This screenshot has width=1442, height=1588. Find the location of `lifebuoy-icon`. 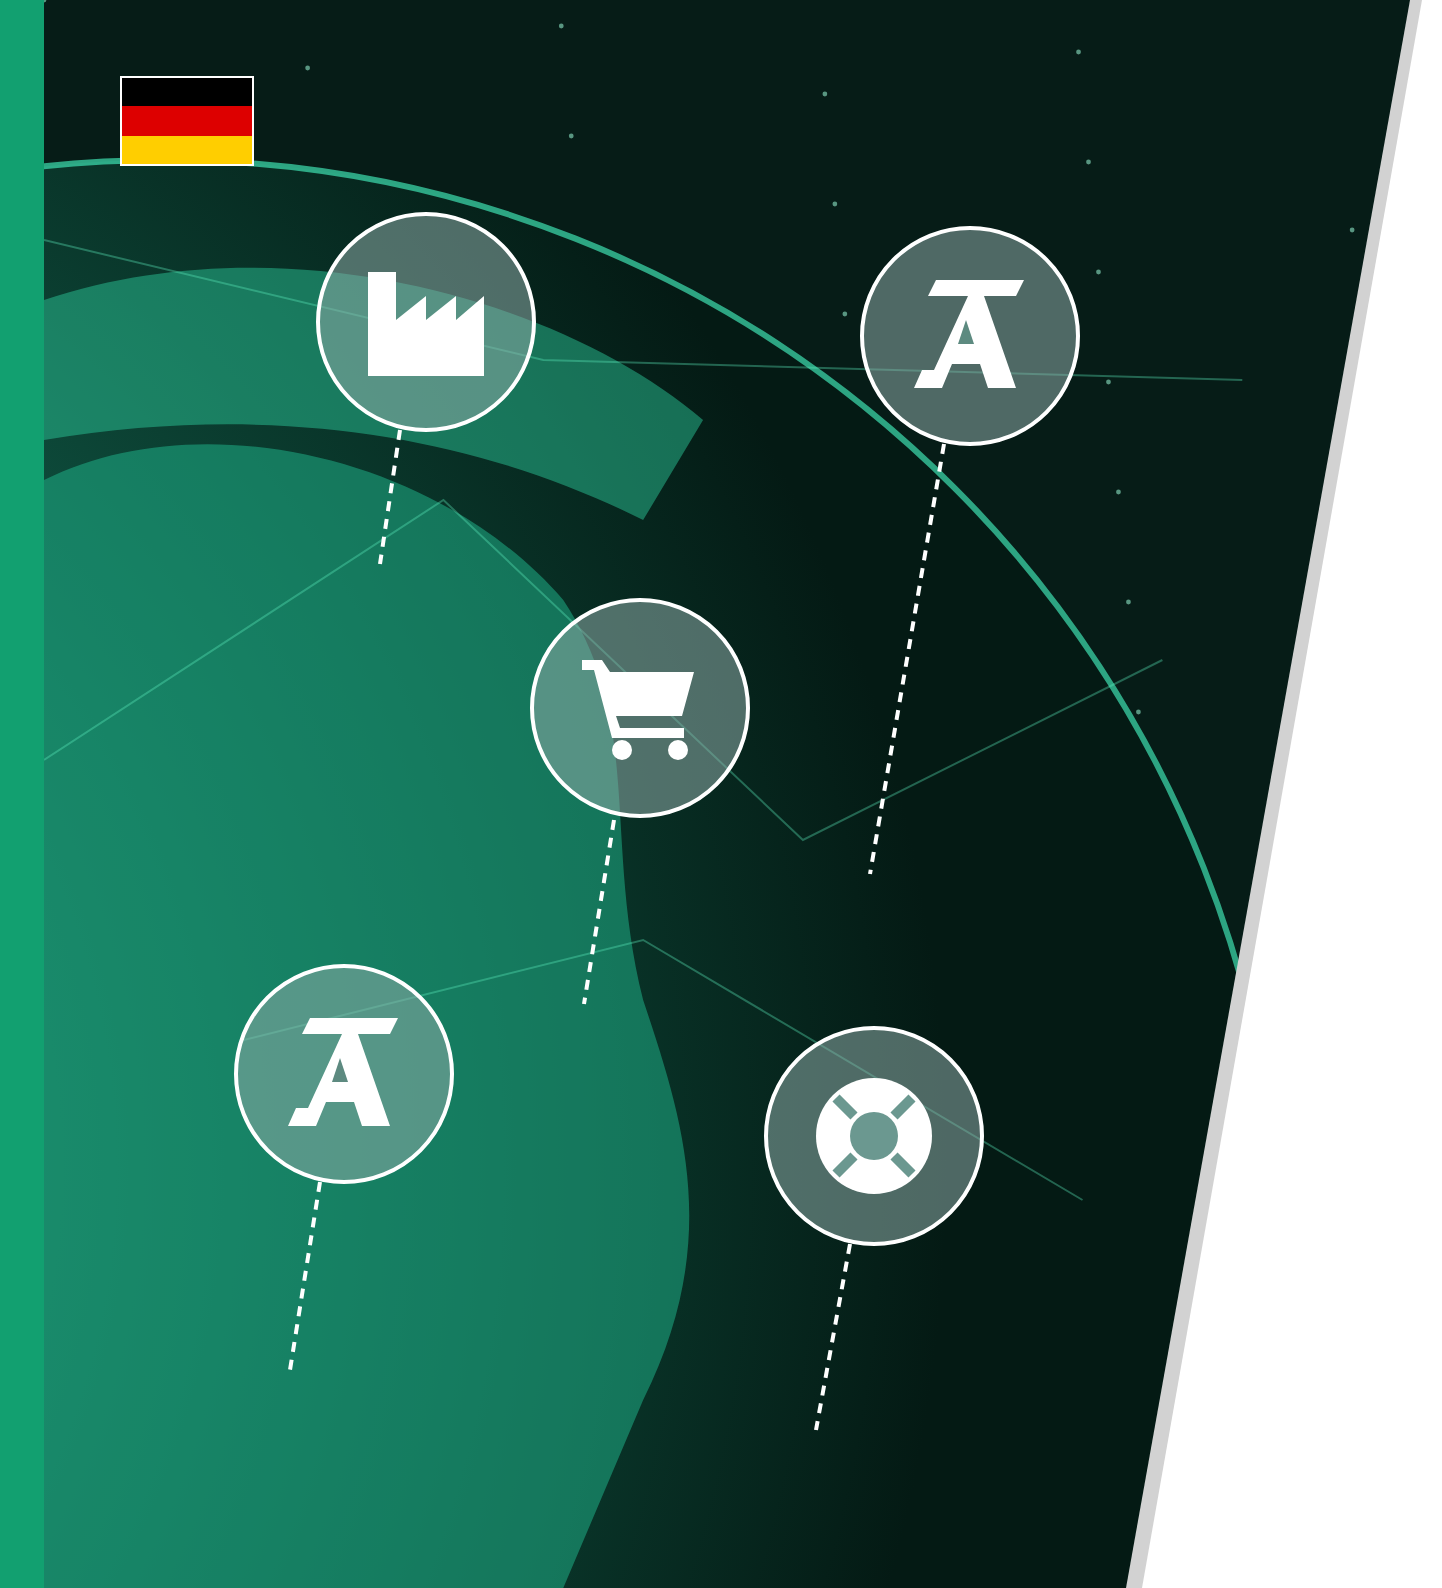

lifebuoy-icon is located at coordinates (874, 1136).